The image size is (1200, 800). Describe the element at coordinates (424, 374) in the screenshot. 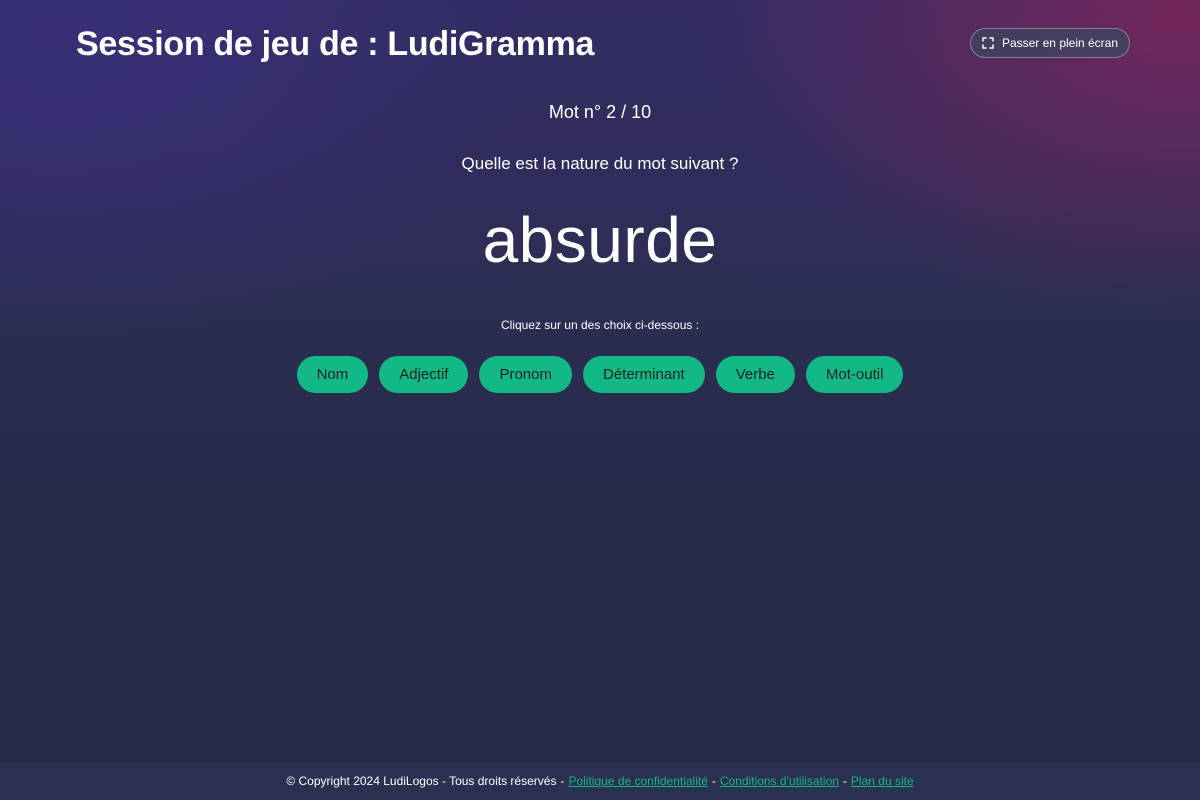

I see `choice-button-adjectif: Adjectif` at that location.